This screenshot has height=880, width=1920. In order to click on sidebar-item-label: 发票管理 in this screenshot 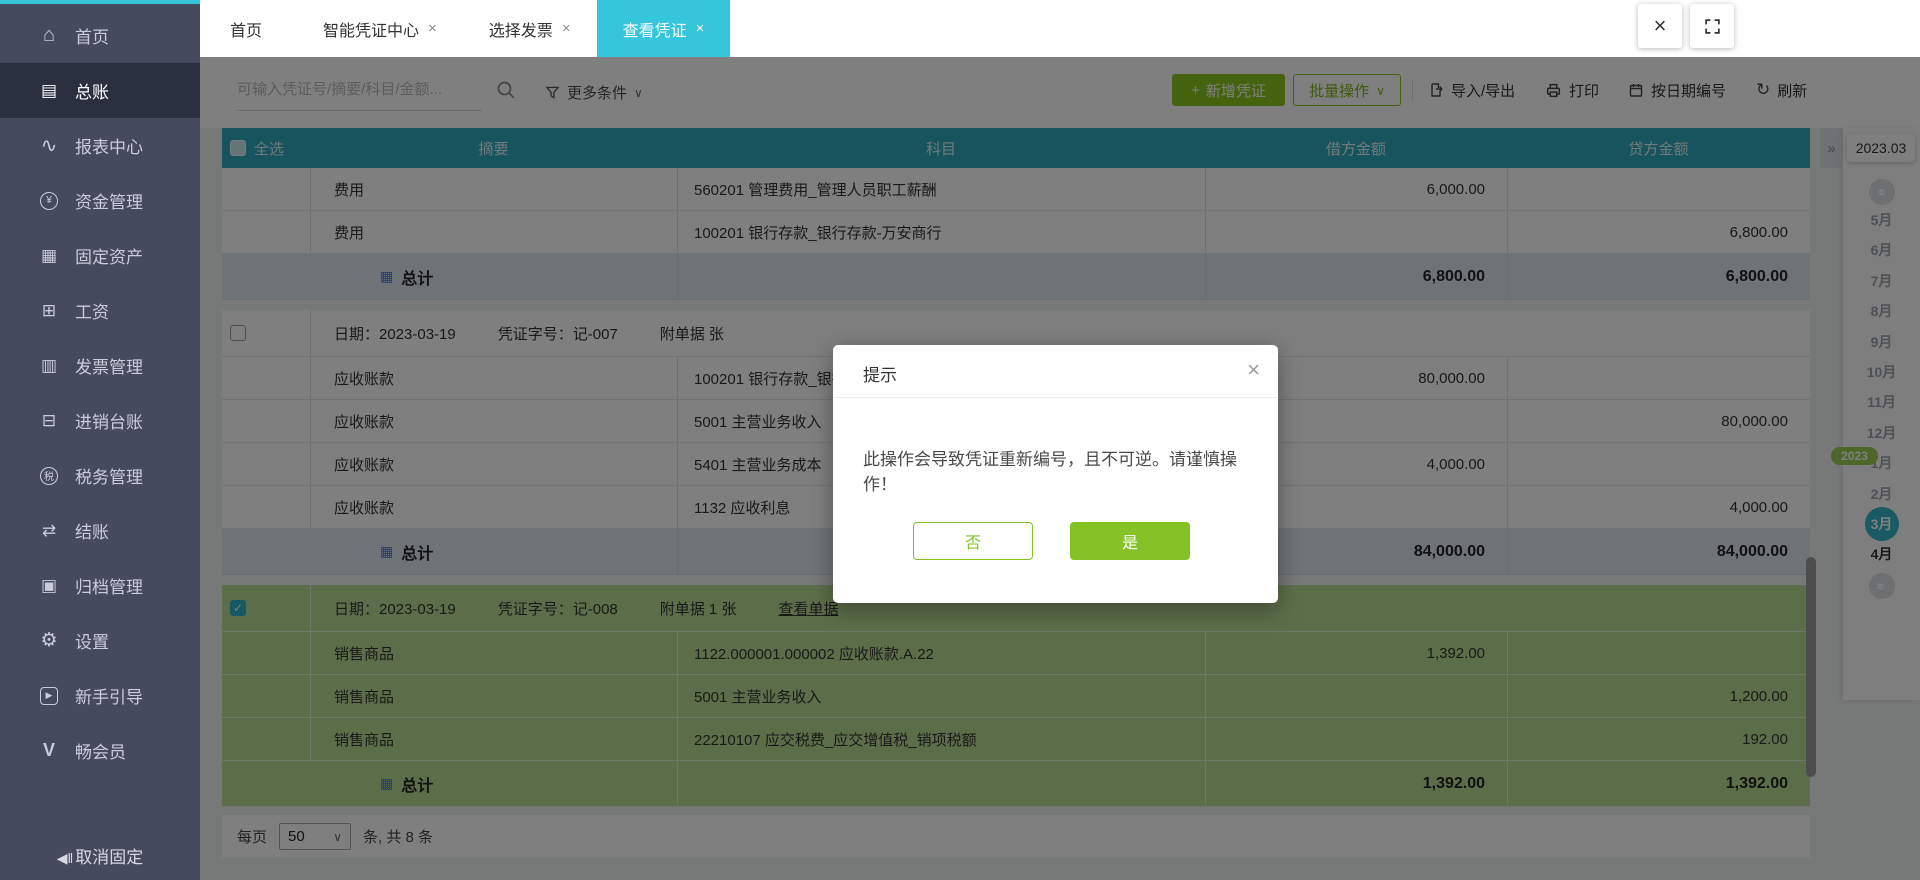, I will do `click(109, 367)`.